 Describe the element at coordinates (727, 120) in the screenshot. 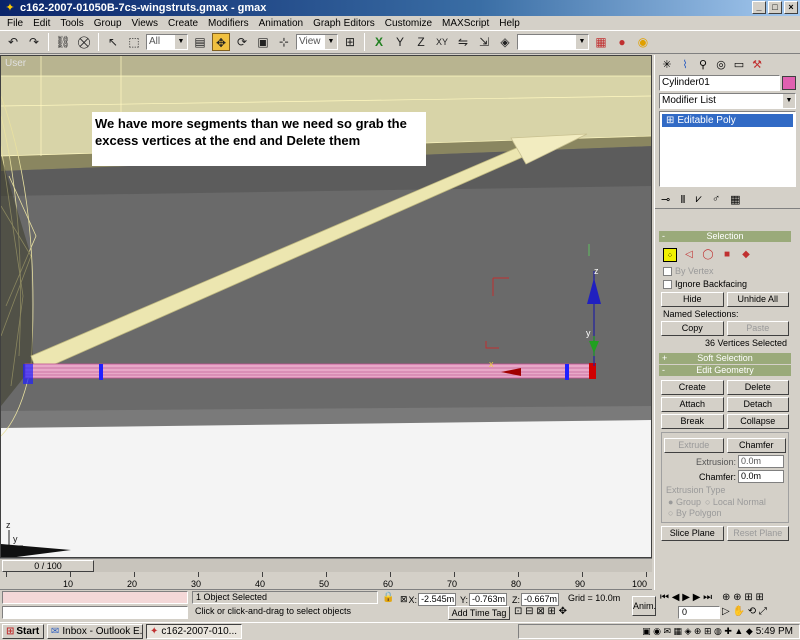

I see `stack-item-editable-poly: ⊞ Editable Poly` at that location.